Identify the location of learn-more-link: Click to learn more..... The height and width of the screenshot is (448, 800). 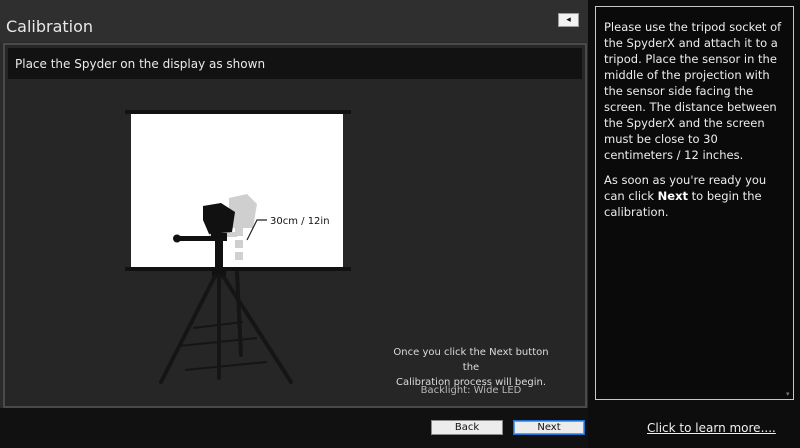
(711, 428).